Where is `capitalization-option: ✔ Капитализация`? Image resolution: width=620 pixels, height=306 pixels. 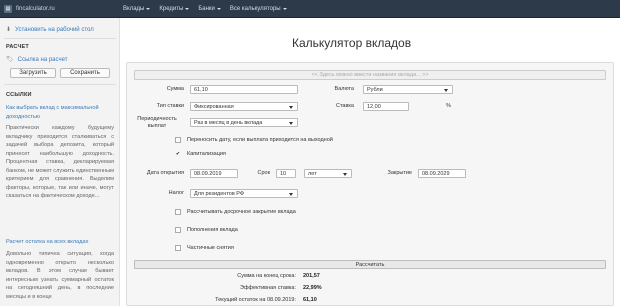 capitalization-option: ✔ Капитализация is located at coordinates (200, 154).